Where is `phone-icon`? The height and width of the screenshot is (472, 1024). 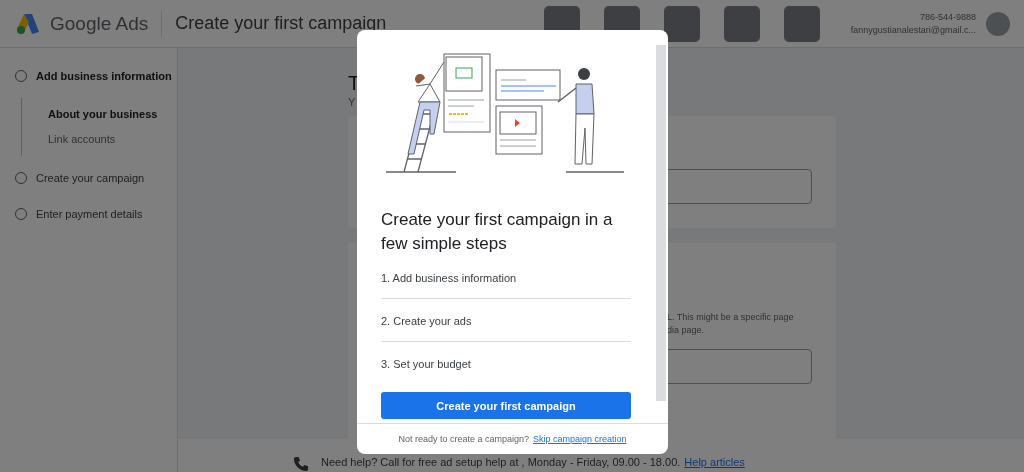 phone-icon is located at coordinates (301, 464).